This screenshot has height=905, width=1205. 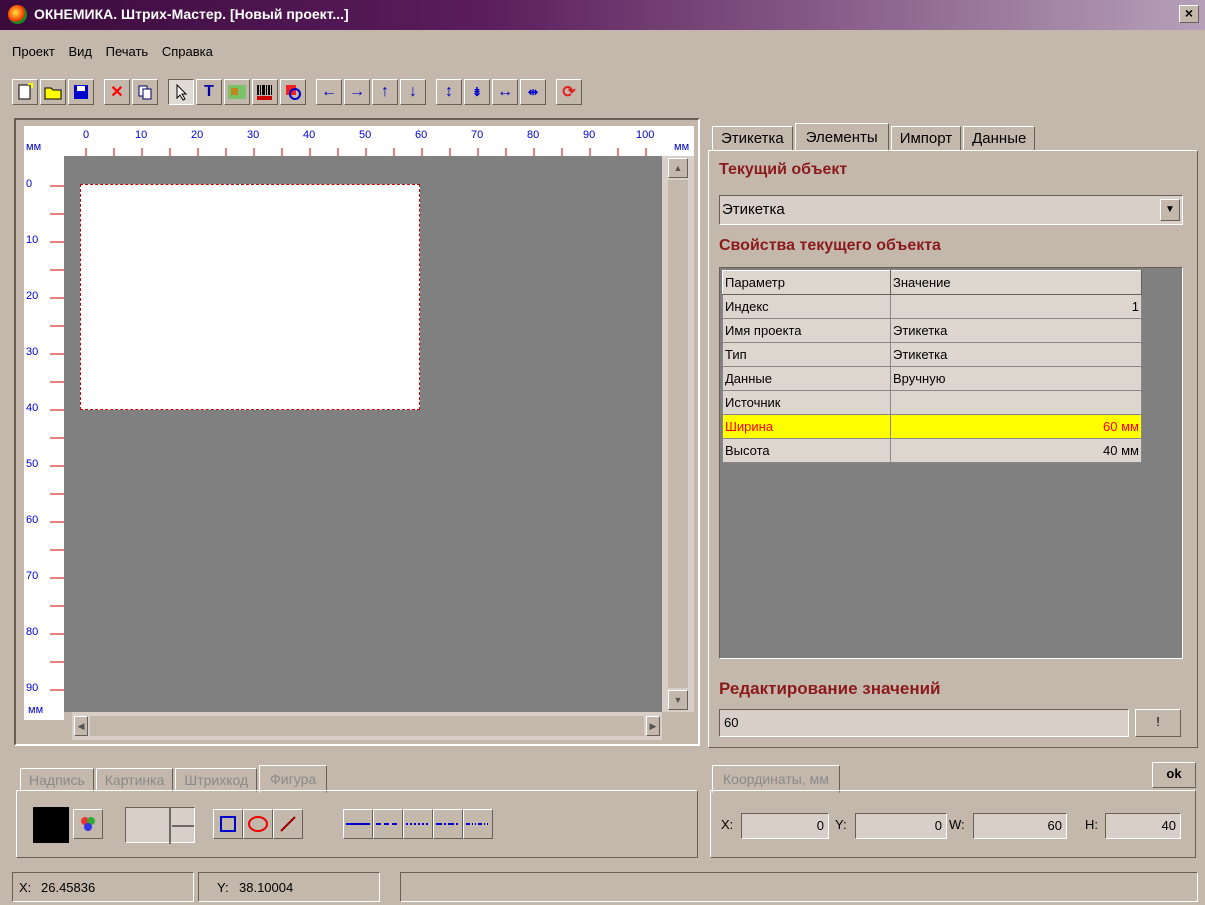 What do you see at coordinates (653, 726) in the screenshot?
I see `scroll-right-button: ▶` at bounding box center [653, 726].